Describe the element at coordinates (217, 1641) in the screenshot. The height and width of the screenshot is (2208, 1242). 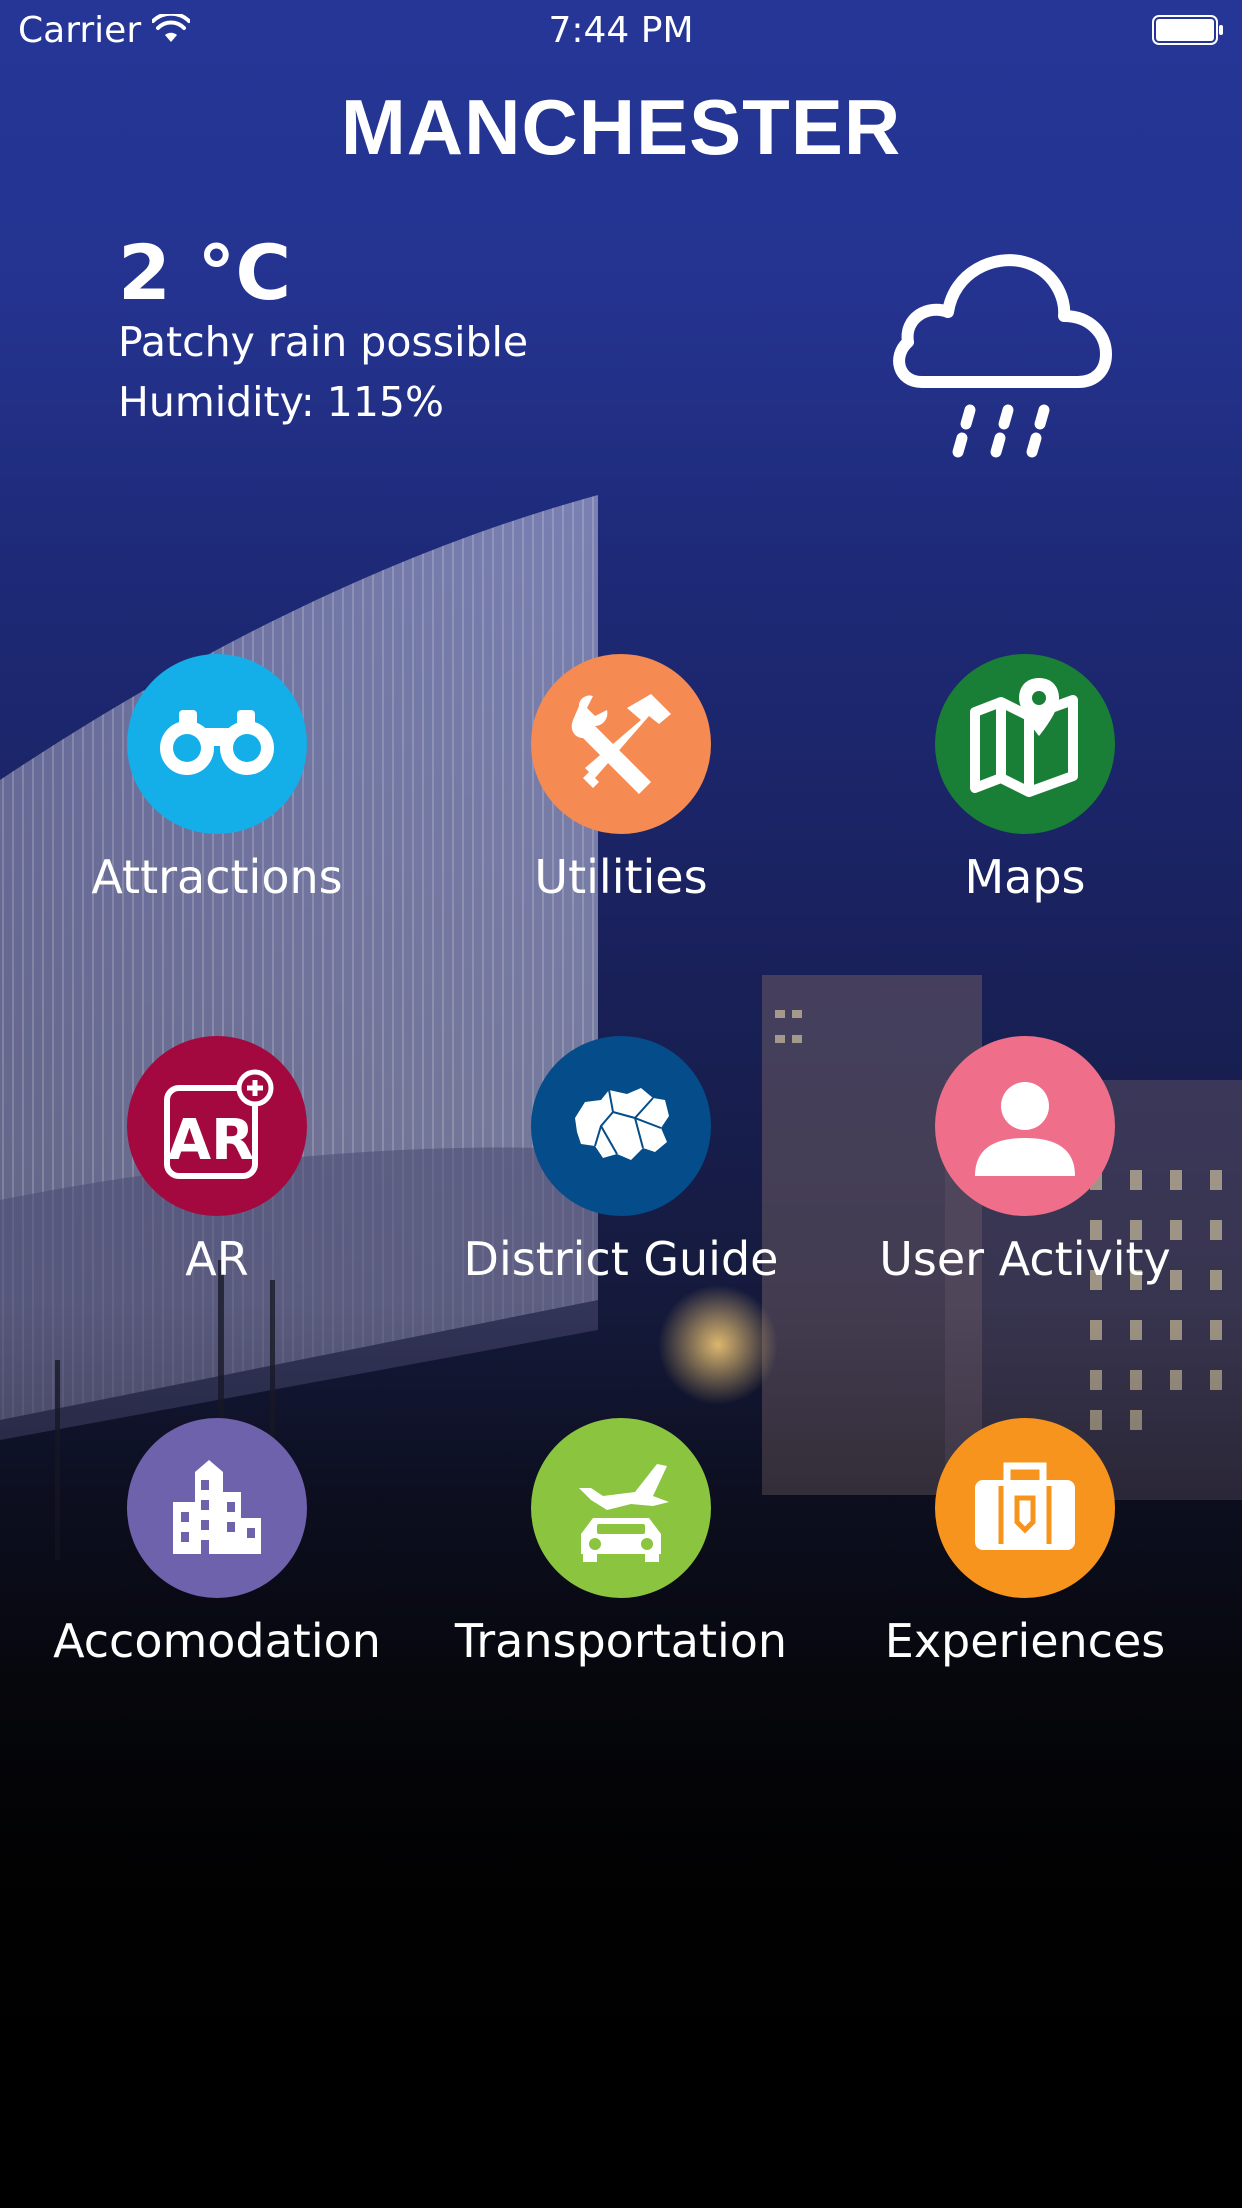
I see `accomodation-label: Accomodation` at that location.